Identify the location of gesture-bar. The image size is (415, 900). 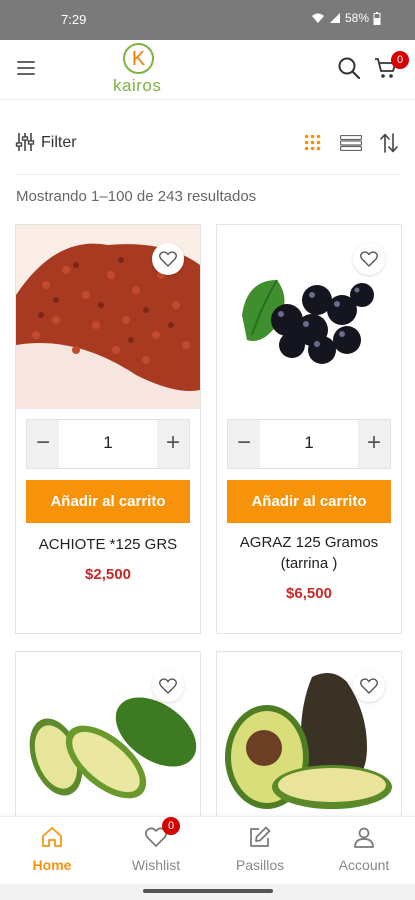
(207, 892).